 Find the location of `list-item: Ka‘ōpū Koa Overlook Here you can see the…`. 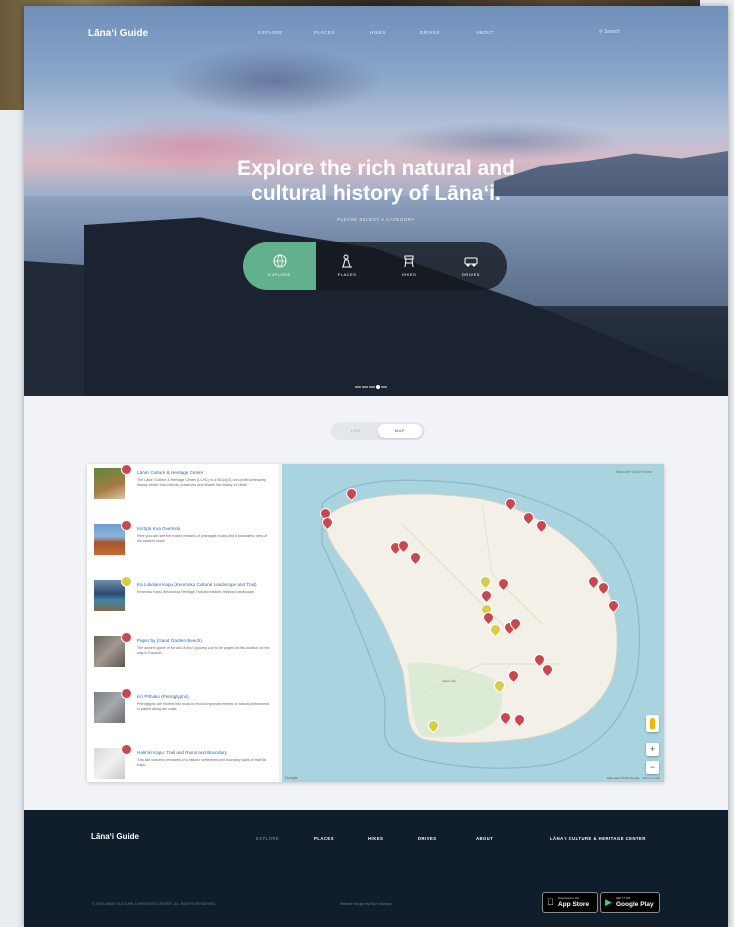

list-item: Ka‘ōpū Koa Overlook Here you can see the… is located at coordinates (182, 547).